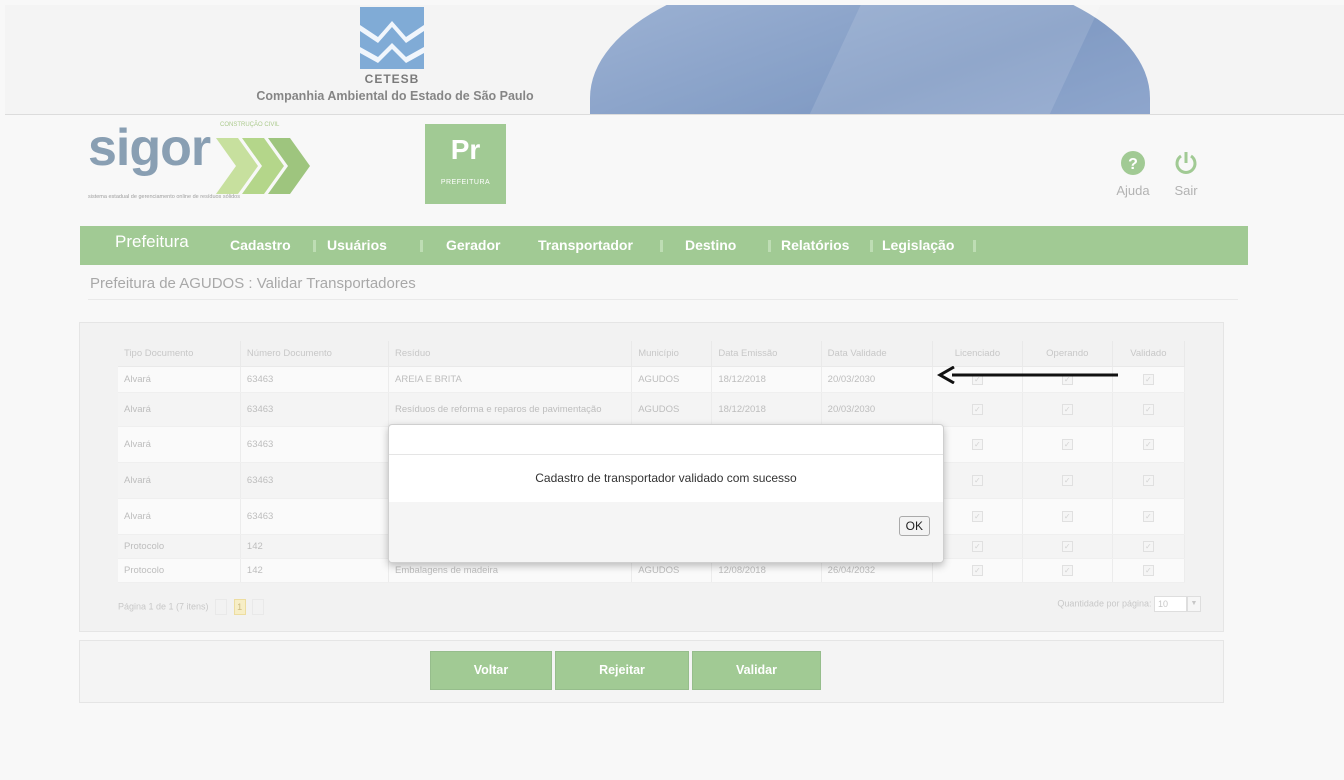 This screenshot has height=780, width=1344. I want to click on dialog-header, so click(666, 440).